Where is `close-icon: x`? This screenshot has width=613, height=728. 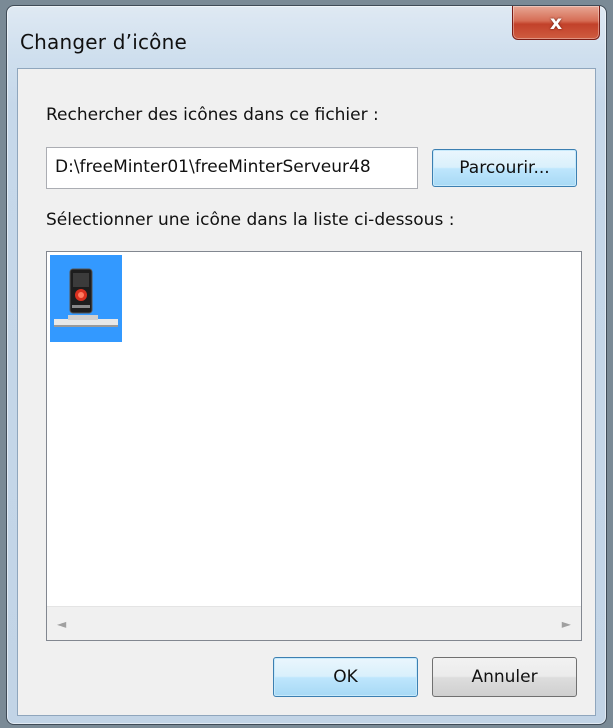
close-icon: x is located at coordinates (556, 22).